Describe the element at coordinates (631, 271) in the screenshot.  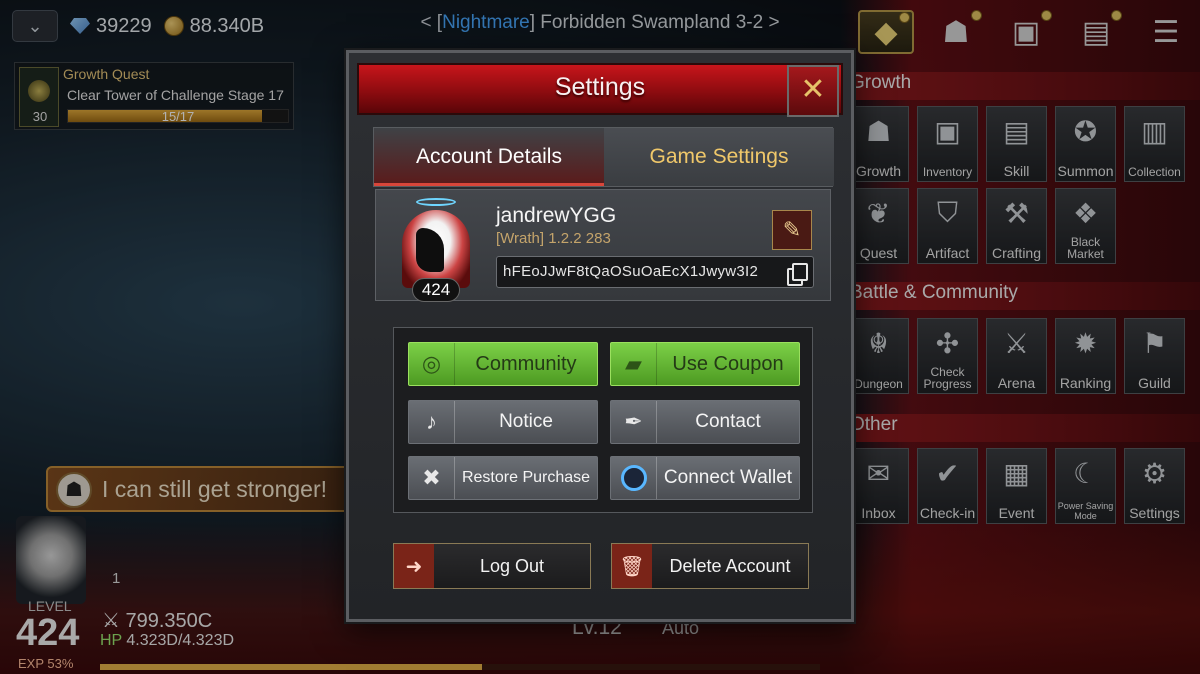
I see `user-id-text: hFEoJJwF8tQaOSuOaEcX1Jwyw3I2` at that location.